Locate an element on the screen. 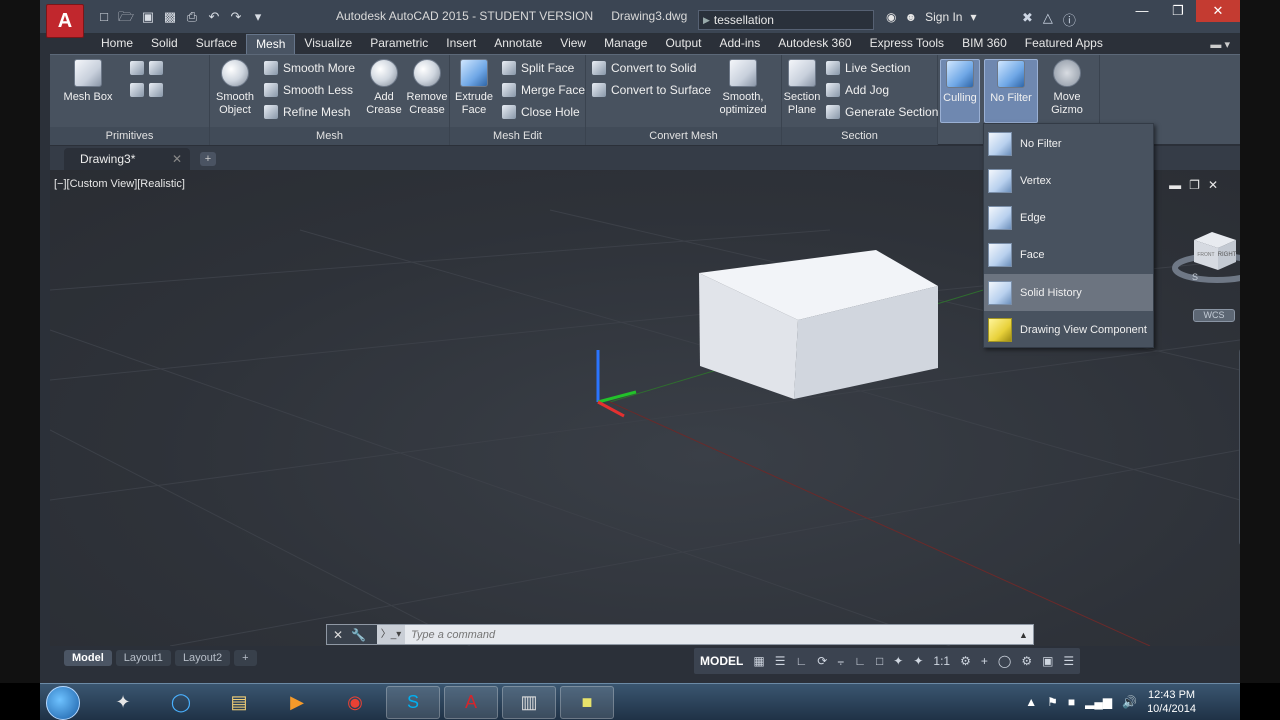  redo-icon: ↷ is located at coordinates (236, 17).